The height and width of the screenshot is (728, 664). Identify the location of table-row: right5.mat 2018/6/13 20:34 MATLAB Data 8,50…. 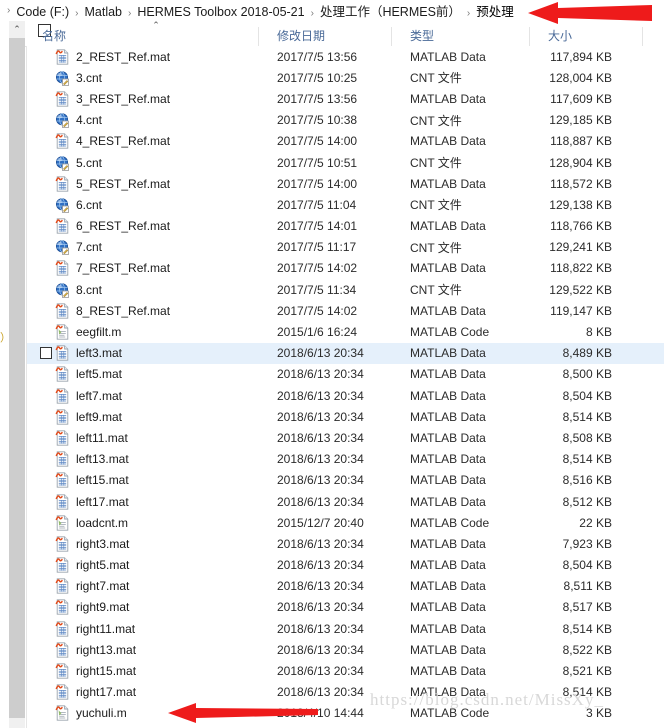
(345, 565).